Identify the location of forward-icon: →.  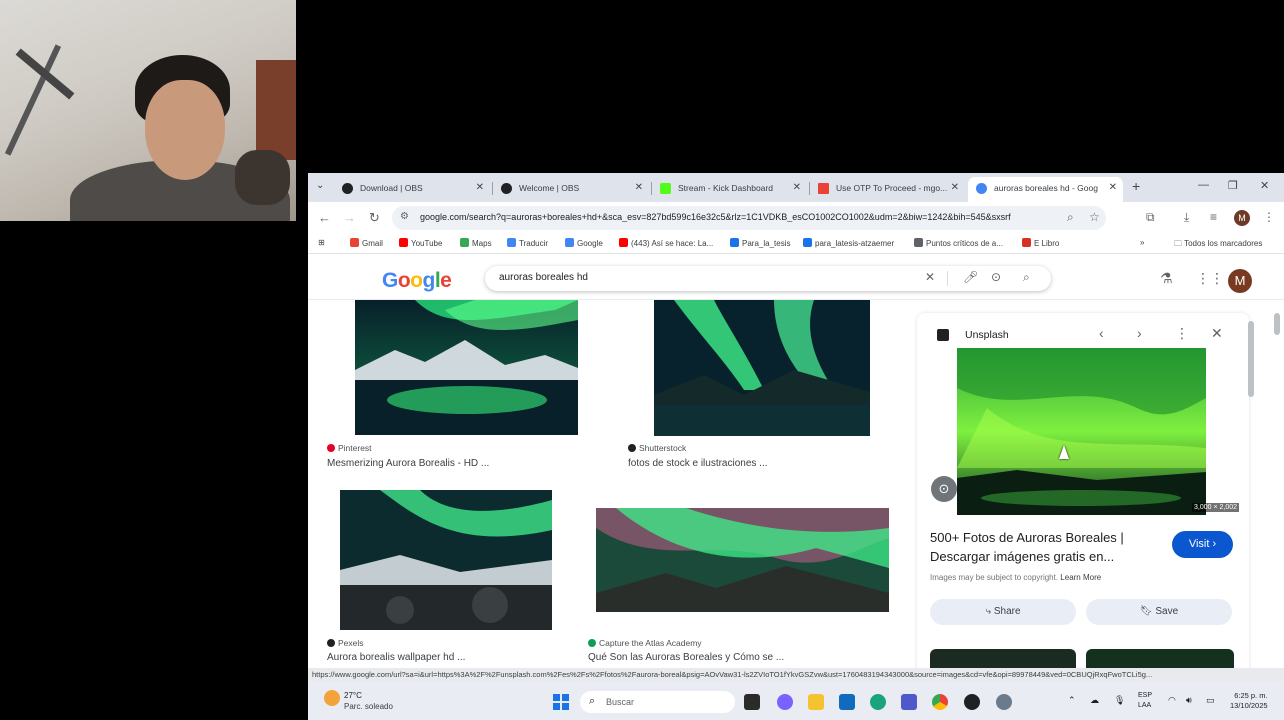
(349, 217).